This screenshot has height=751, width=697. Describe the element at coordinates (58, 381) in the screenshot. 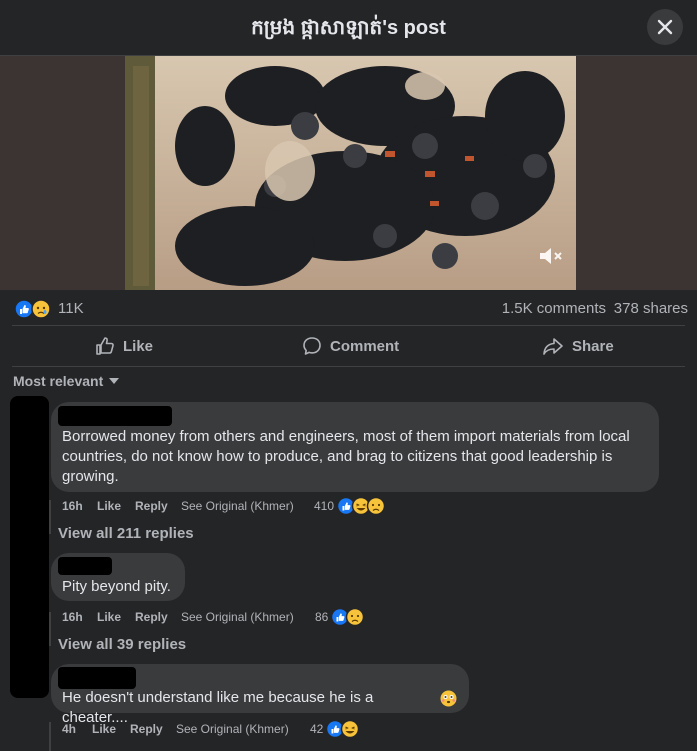

I see `sort-label: Most relevant` at that location.